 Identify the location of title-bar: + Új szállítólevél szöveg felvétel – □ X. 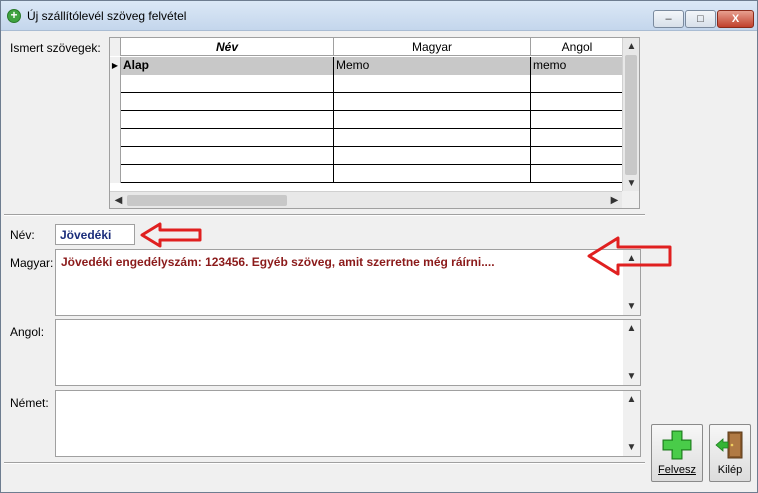
(379, 16).